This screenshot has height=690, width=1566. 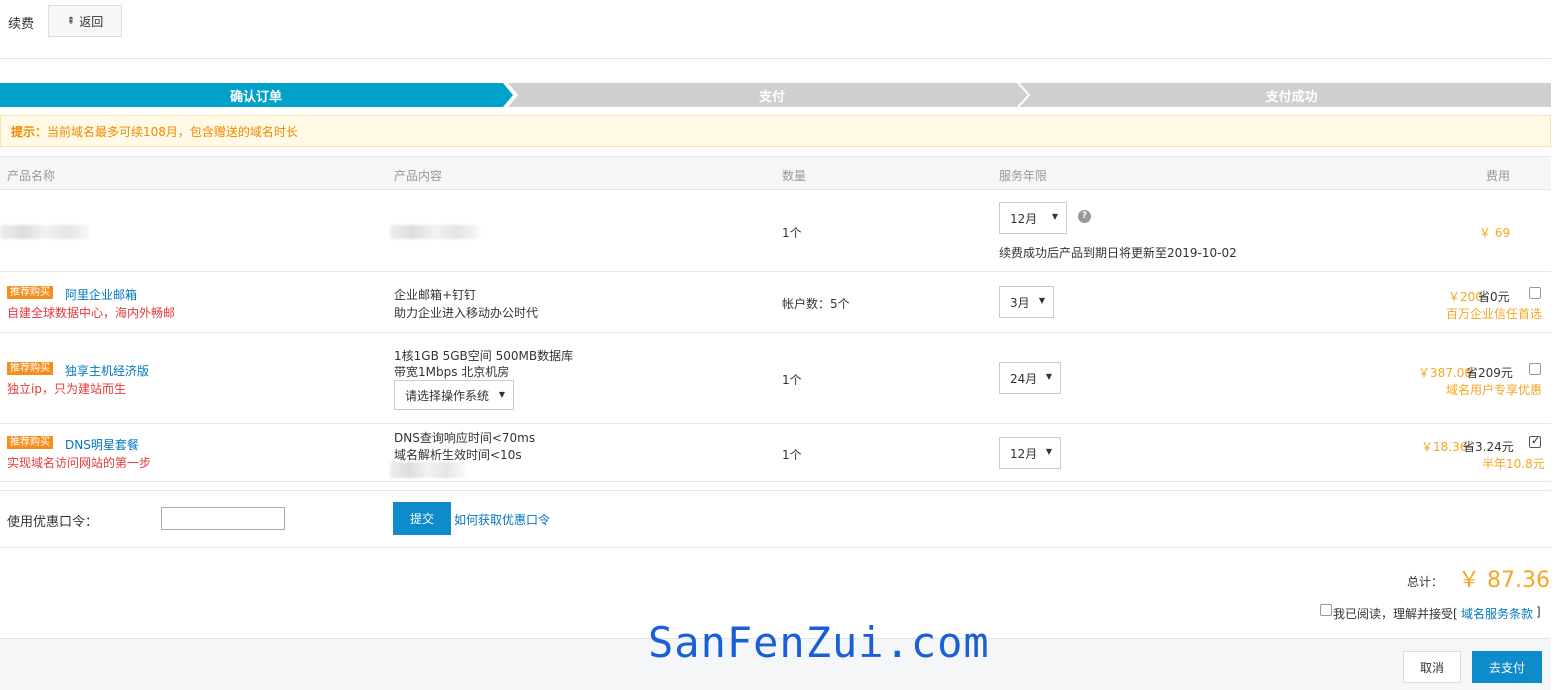 What do you see at coordinates (1538, 612) in the screenshot?
I see `agree-close: ]` at bounding box center [1538, 612].